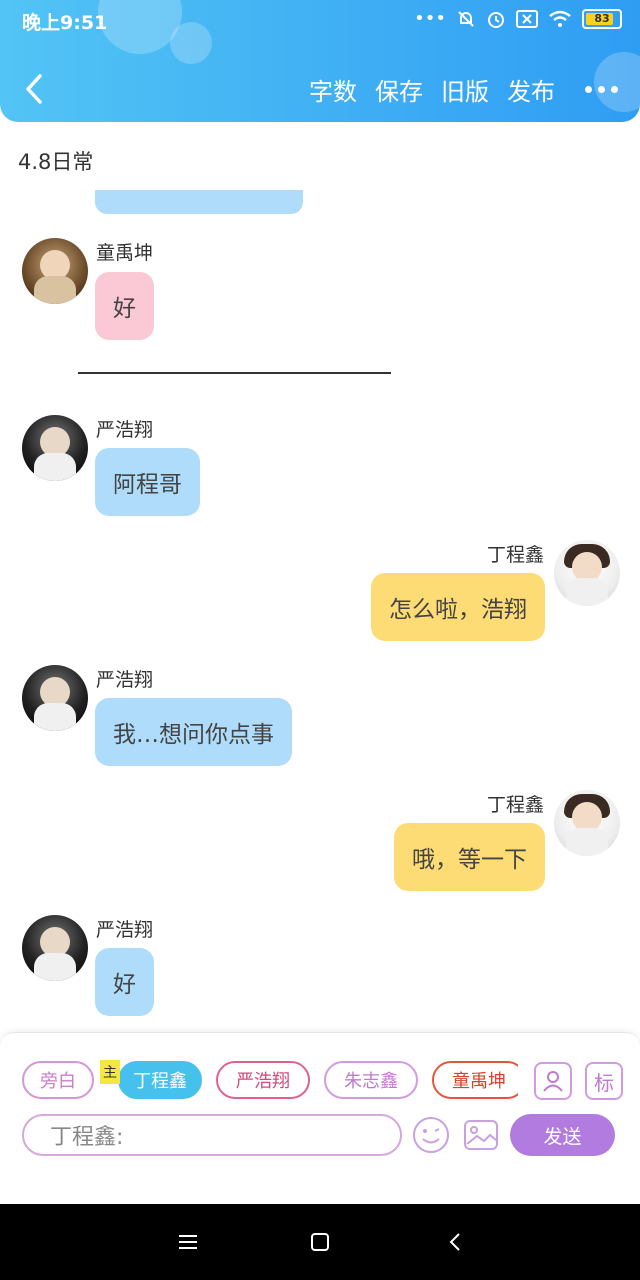  Describe the element at coordinates (188, 1242) in the screenshot. I see `menu-icon` at that location.